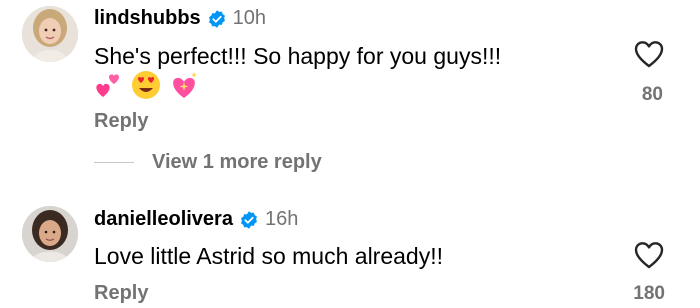 The image size is (700, 308). Describe the element at coordinates (649, 293) in the screenshot. I see `like-count: 180` at that location.